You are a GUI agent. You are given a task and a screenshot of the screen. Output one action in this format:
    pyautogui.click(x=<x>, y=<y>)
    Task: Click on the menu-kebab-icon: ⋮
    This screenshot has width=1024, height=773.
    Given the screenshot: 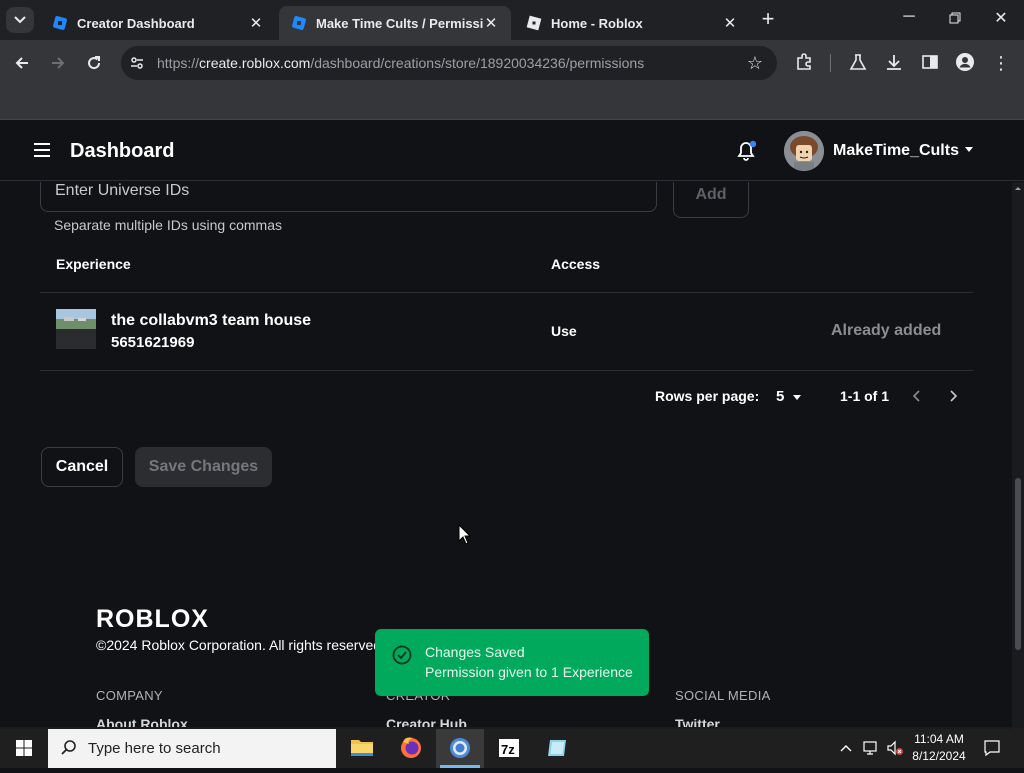 What is the action you would take?
    pyautogui.click(x=1001, y=63)
    